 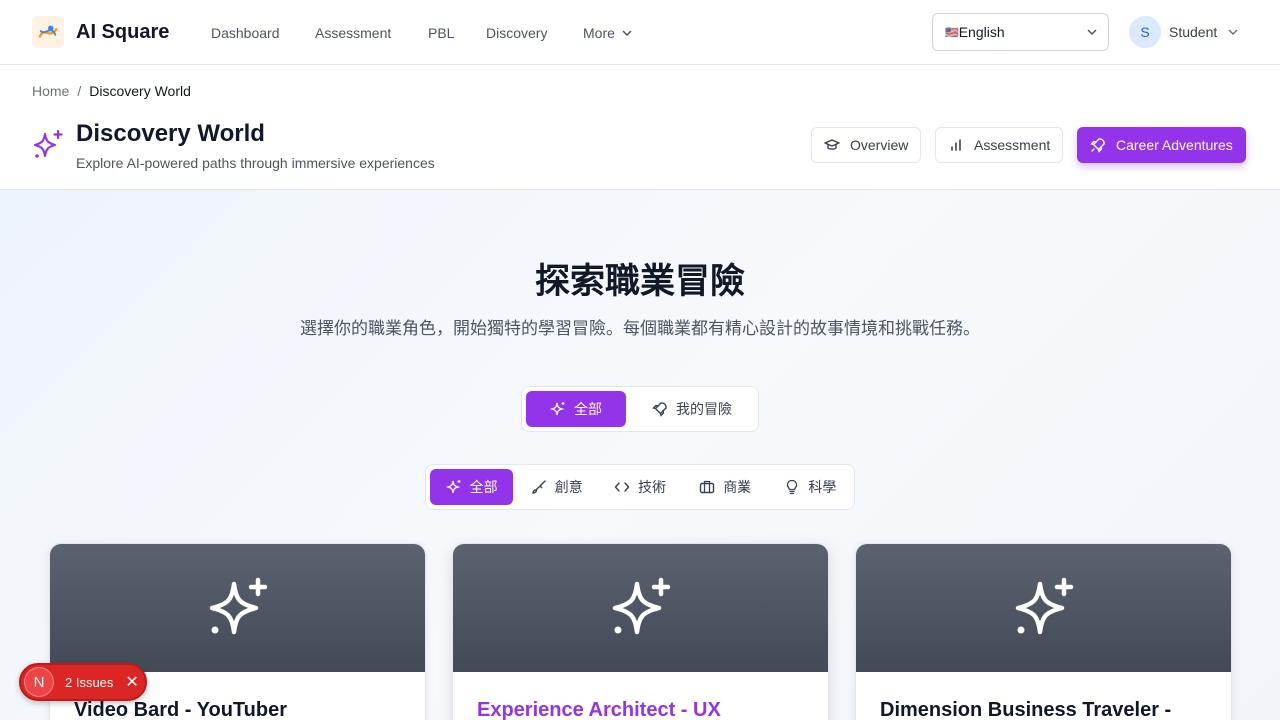 I want to click on assessment-label: Assessment, so click(x=1012, y=145).